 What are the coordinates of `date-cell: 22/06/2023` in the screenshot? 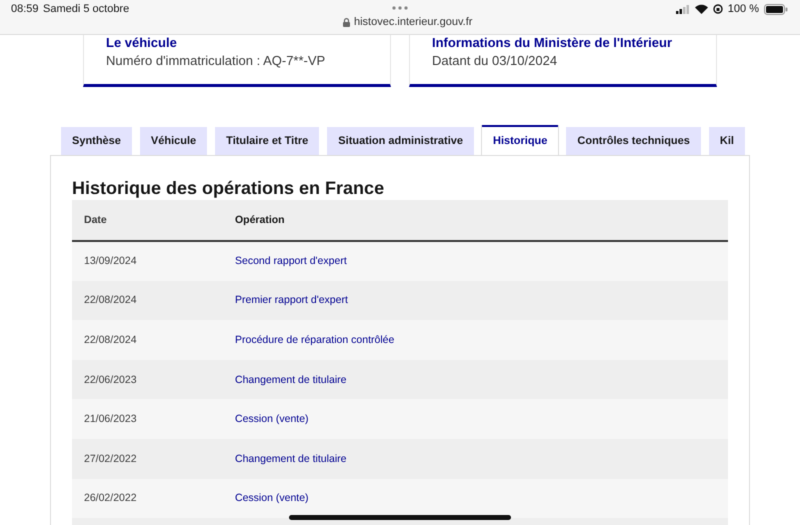 It's located at (153, 380).